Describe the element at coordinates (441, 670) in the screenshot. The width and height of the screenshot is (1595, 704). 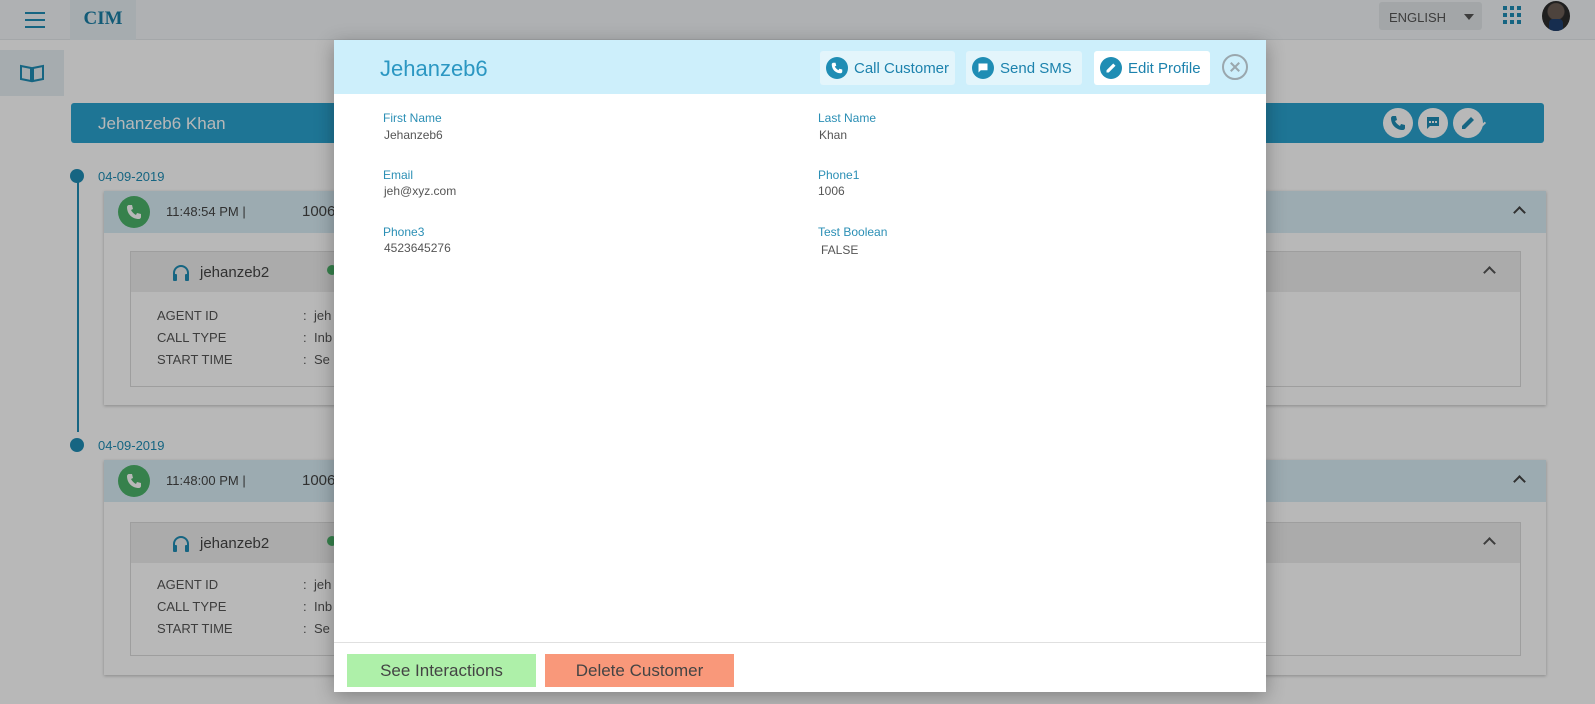
I see `see-interactions-button: See Interactions` at that location.